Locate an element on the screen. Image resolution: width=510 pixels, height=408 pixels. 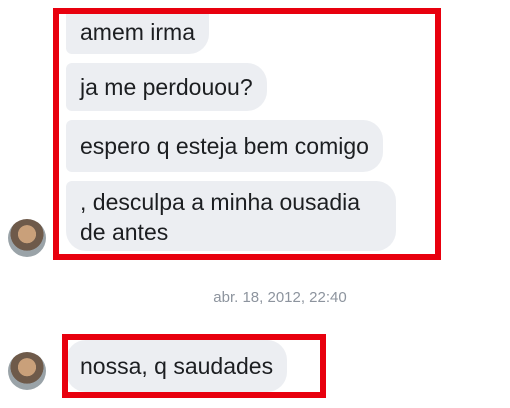
red-highlight-box-bottom is located at coordinates (194, 366).